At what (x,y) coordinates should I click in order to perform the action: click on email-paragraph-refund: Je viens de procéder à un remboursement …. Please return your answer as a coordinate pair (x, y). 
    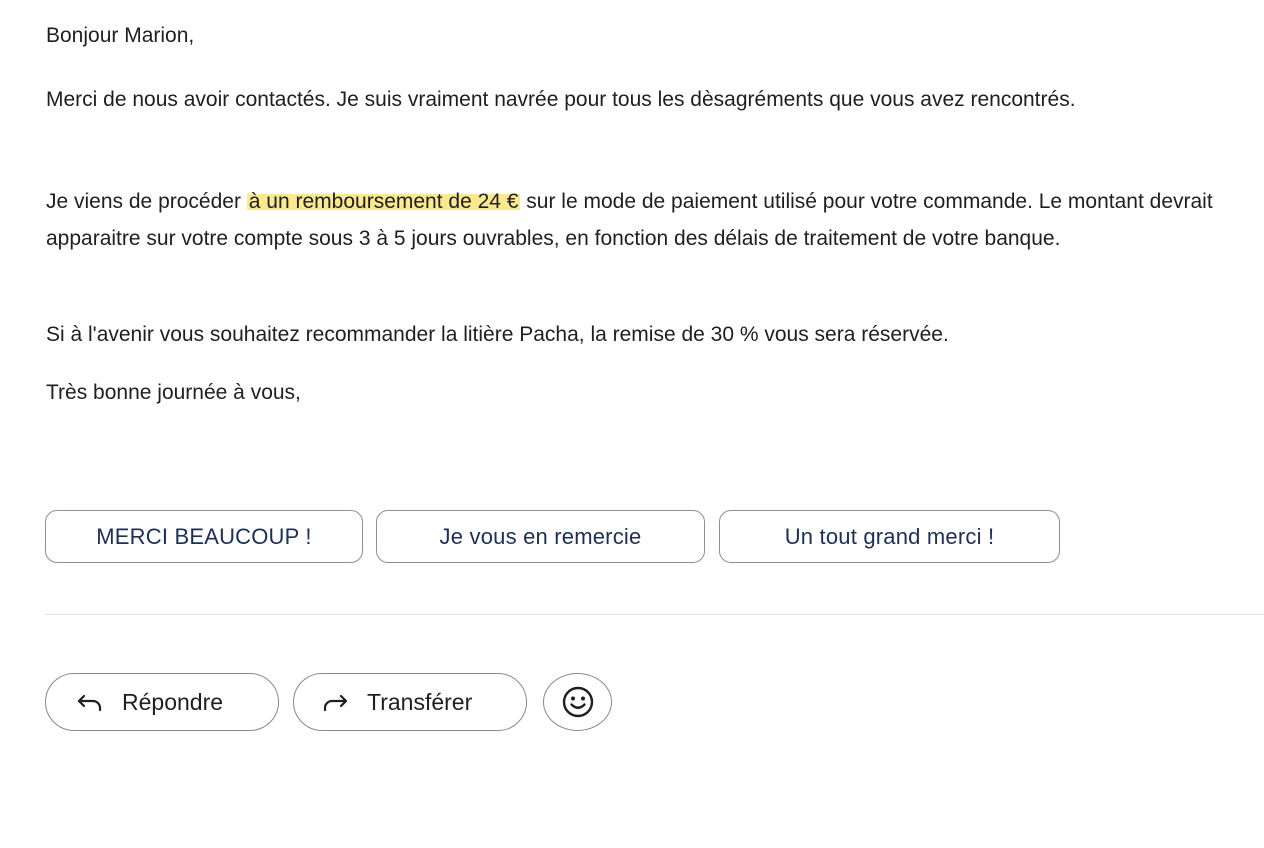
    Looking at the image, I should click on (654, 220).